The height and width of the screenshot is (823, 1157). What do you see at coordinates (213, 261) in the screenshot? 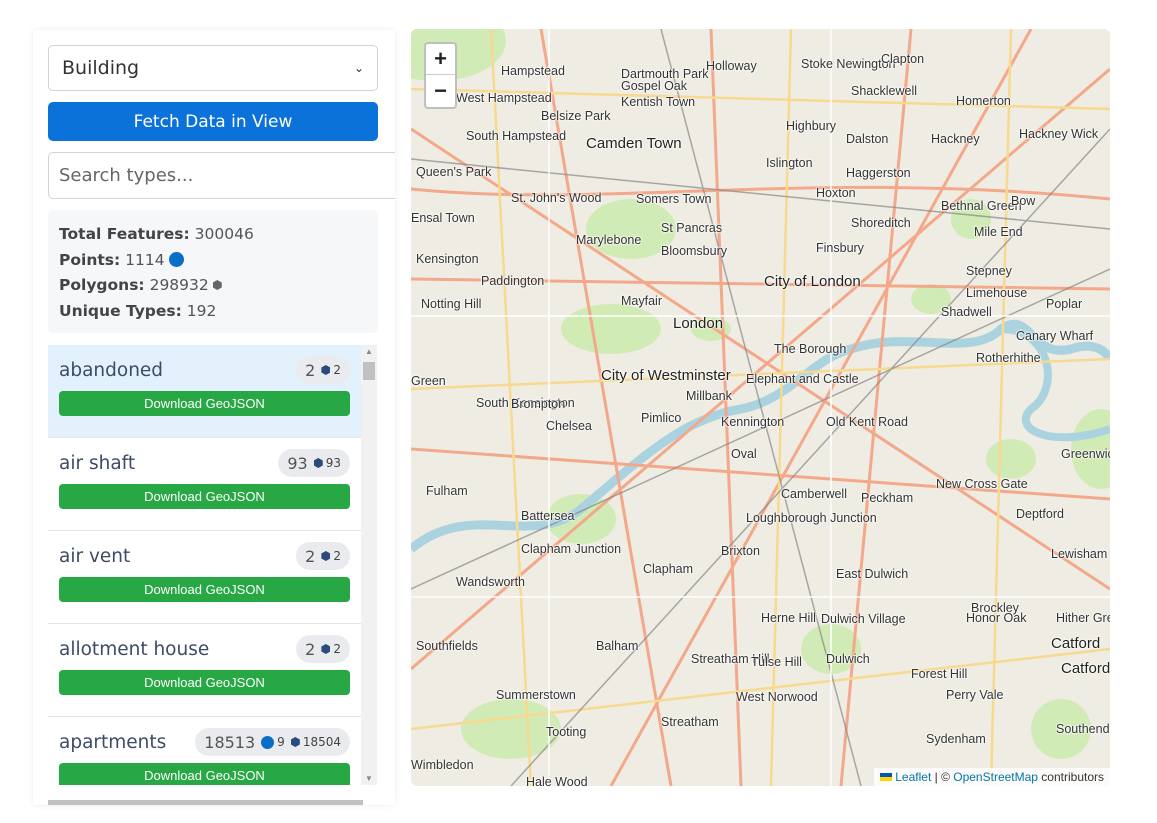
I see `stat-points: Points: 1114` at bounding box center [213, 261].